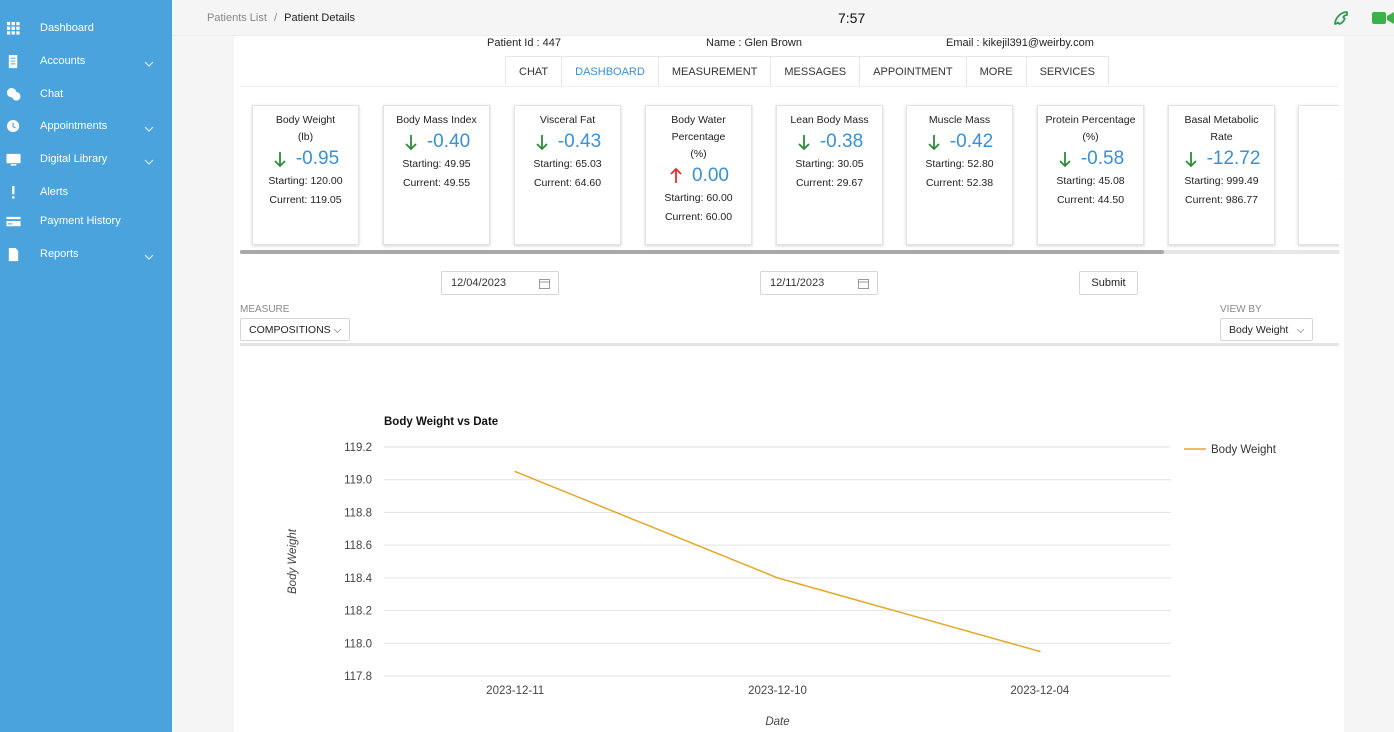  I want to click on file-icon, so click(13, 254).